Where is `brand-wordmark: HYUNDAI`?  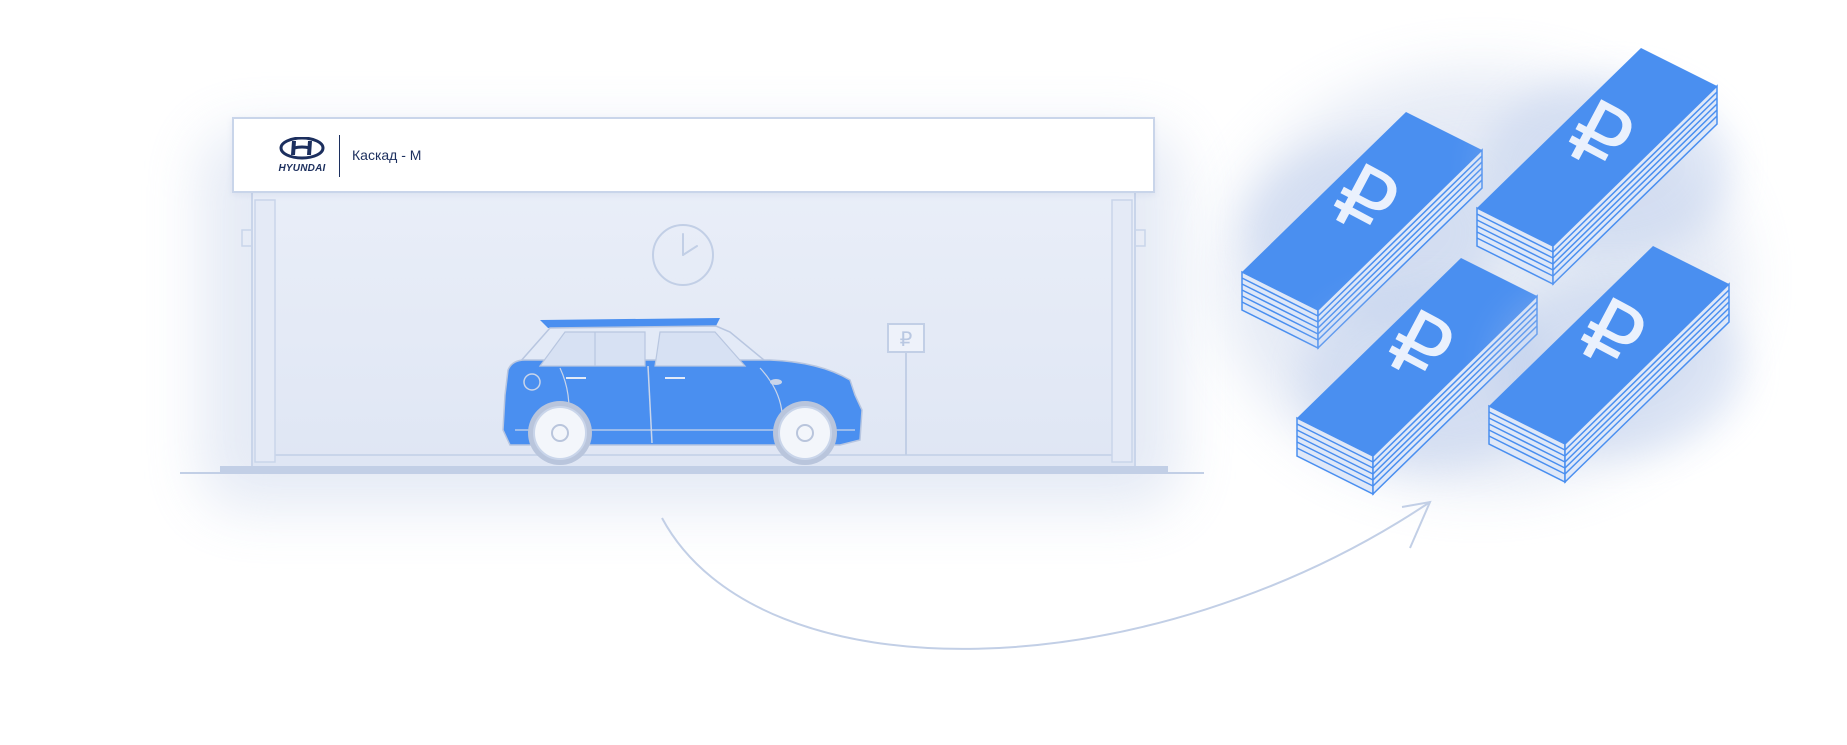
brand-wordmark: HYUNDAI is located at coordinates (302, 168).